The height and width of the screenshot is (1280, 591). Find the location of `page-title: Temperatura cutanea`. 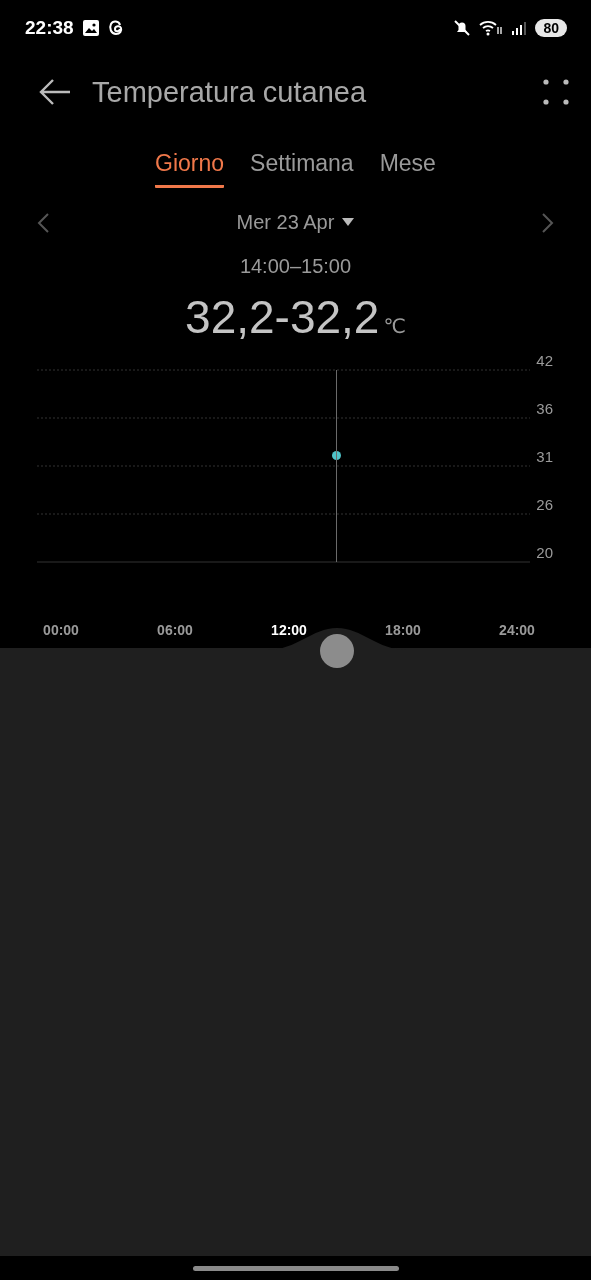

page-title: Temperatura cutanea is located at coordinates (230, 92).